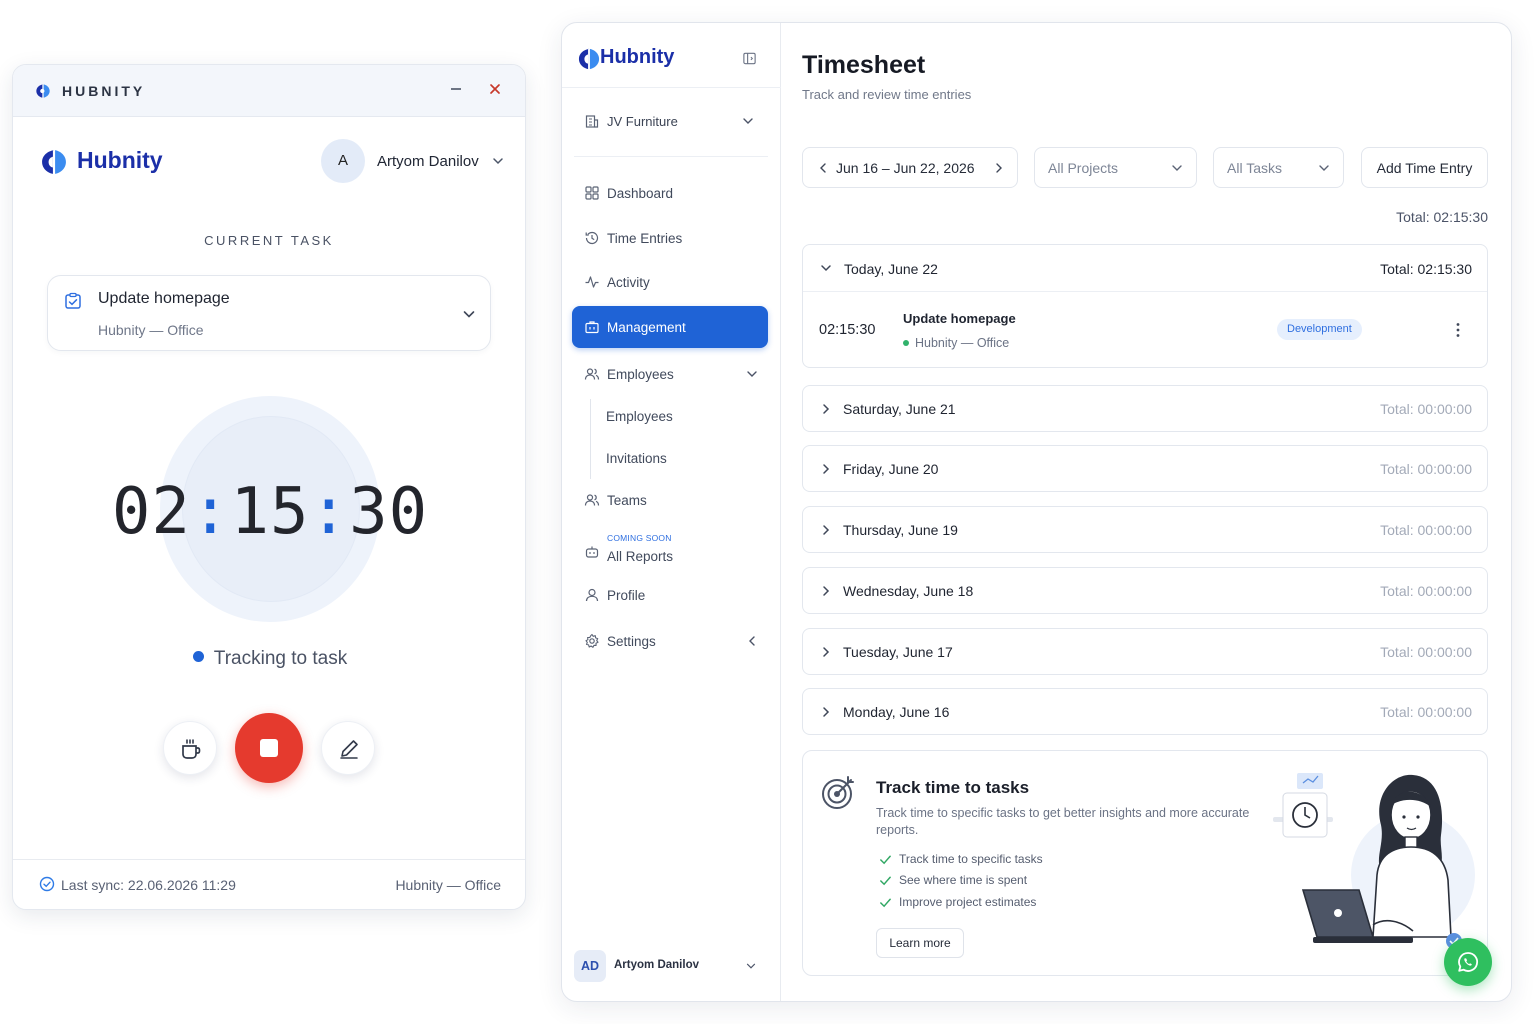  What do you see at coordinates (389, 512) in the screenshot?
I see `timer-seconds: 30` at bounding box center [389, 512].